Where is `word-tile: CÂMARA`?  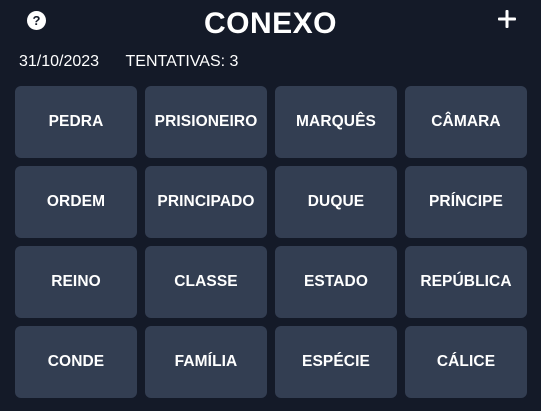 word-tile: CÂMARA is located at coordinates (466, 122).